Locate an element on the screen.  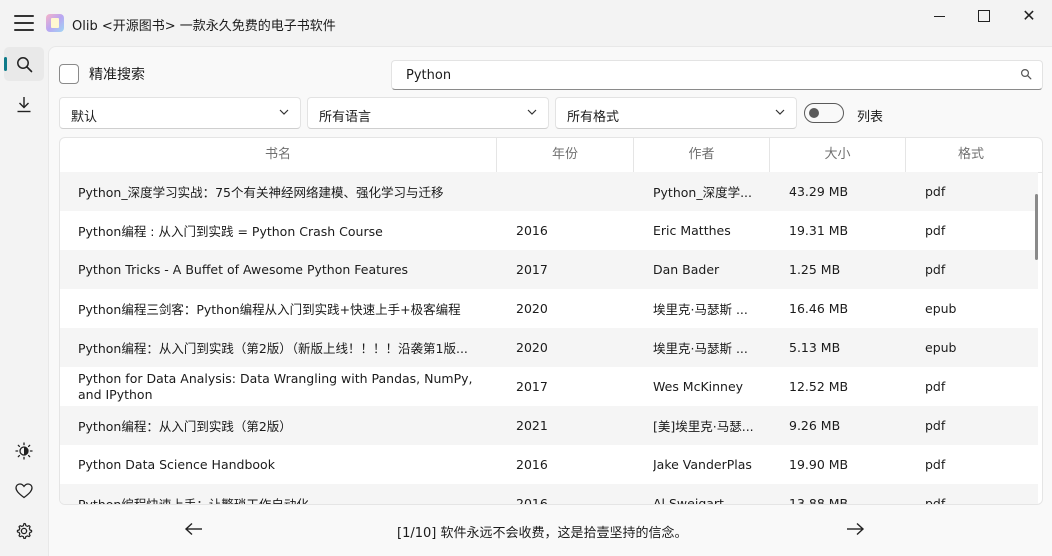
exact-search-label: 精准搜索 is located at coordinates (117, 75).